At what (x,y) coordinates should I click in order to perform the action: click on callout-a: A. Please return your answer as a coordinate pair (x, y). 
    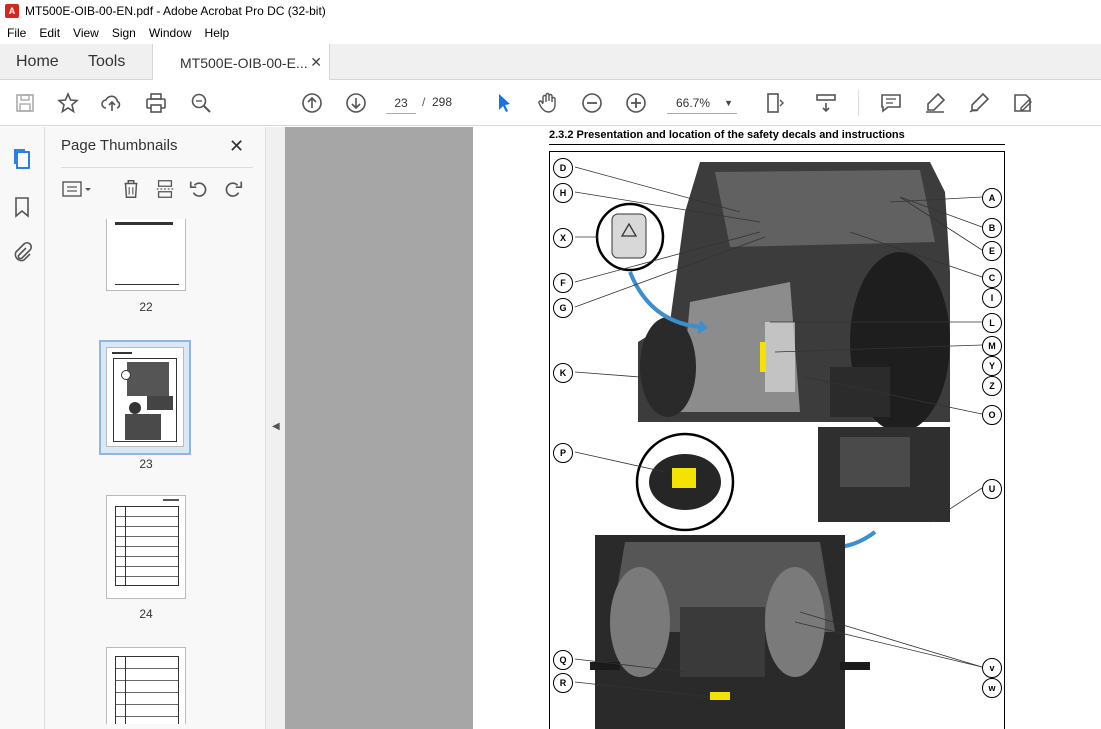
    Looking at the image, I should click on (992, 198).